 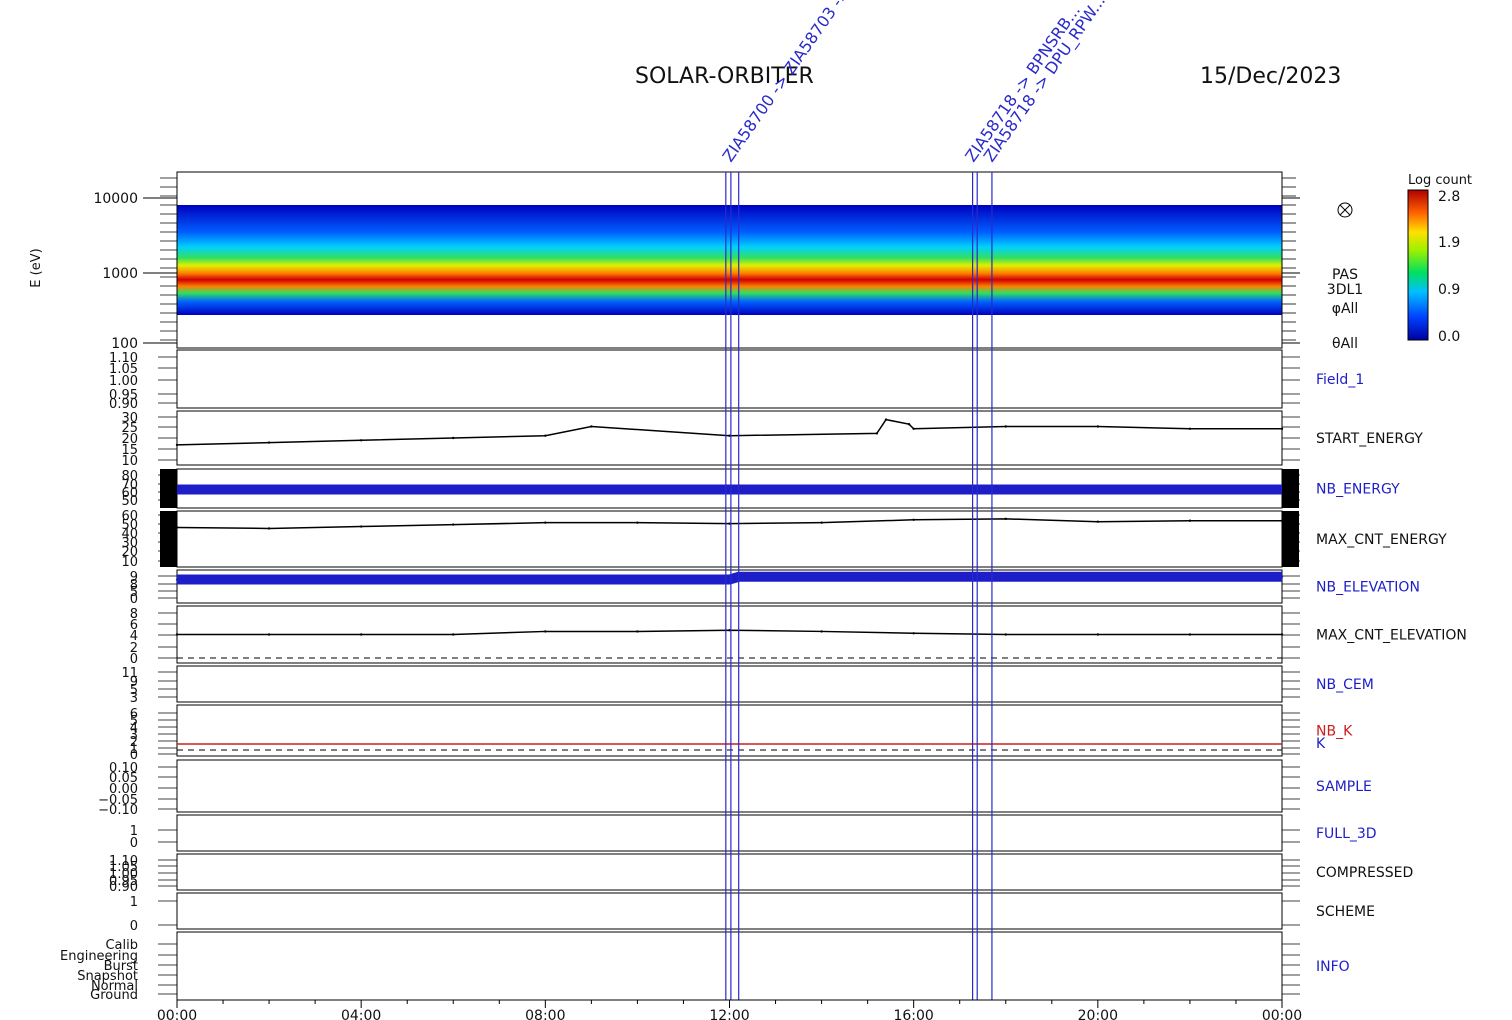 What do you see at coordinates (129, 501) in the screenshot?
I see `panel-ytick-label: 50` at bounding box center [129, 501].